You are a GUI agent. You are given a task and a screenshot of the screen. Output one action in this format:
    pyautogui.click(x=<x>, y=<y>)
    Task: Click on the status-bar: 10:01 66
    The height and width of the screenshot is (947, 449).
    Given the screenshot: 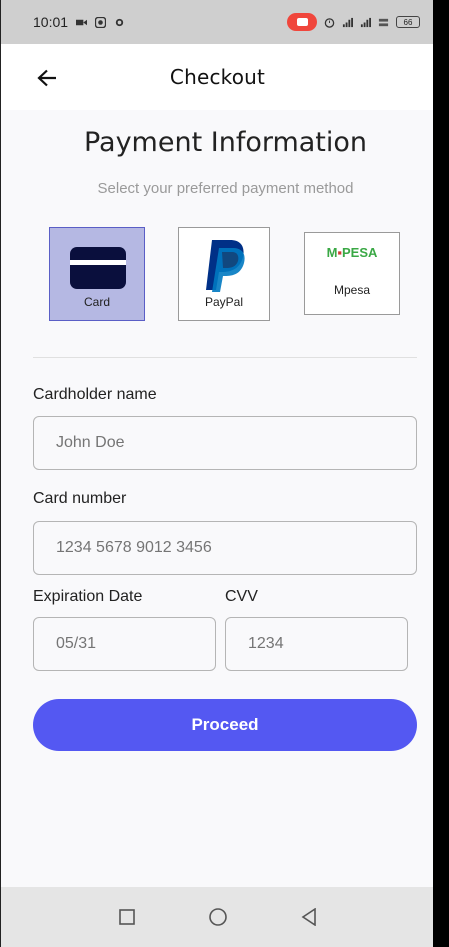 What is the action you would take?
    pyautogui.click(x=217, y=22)
    